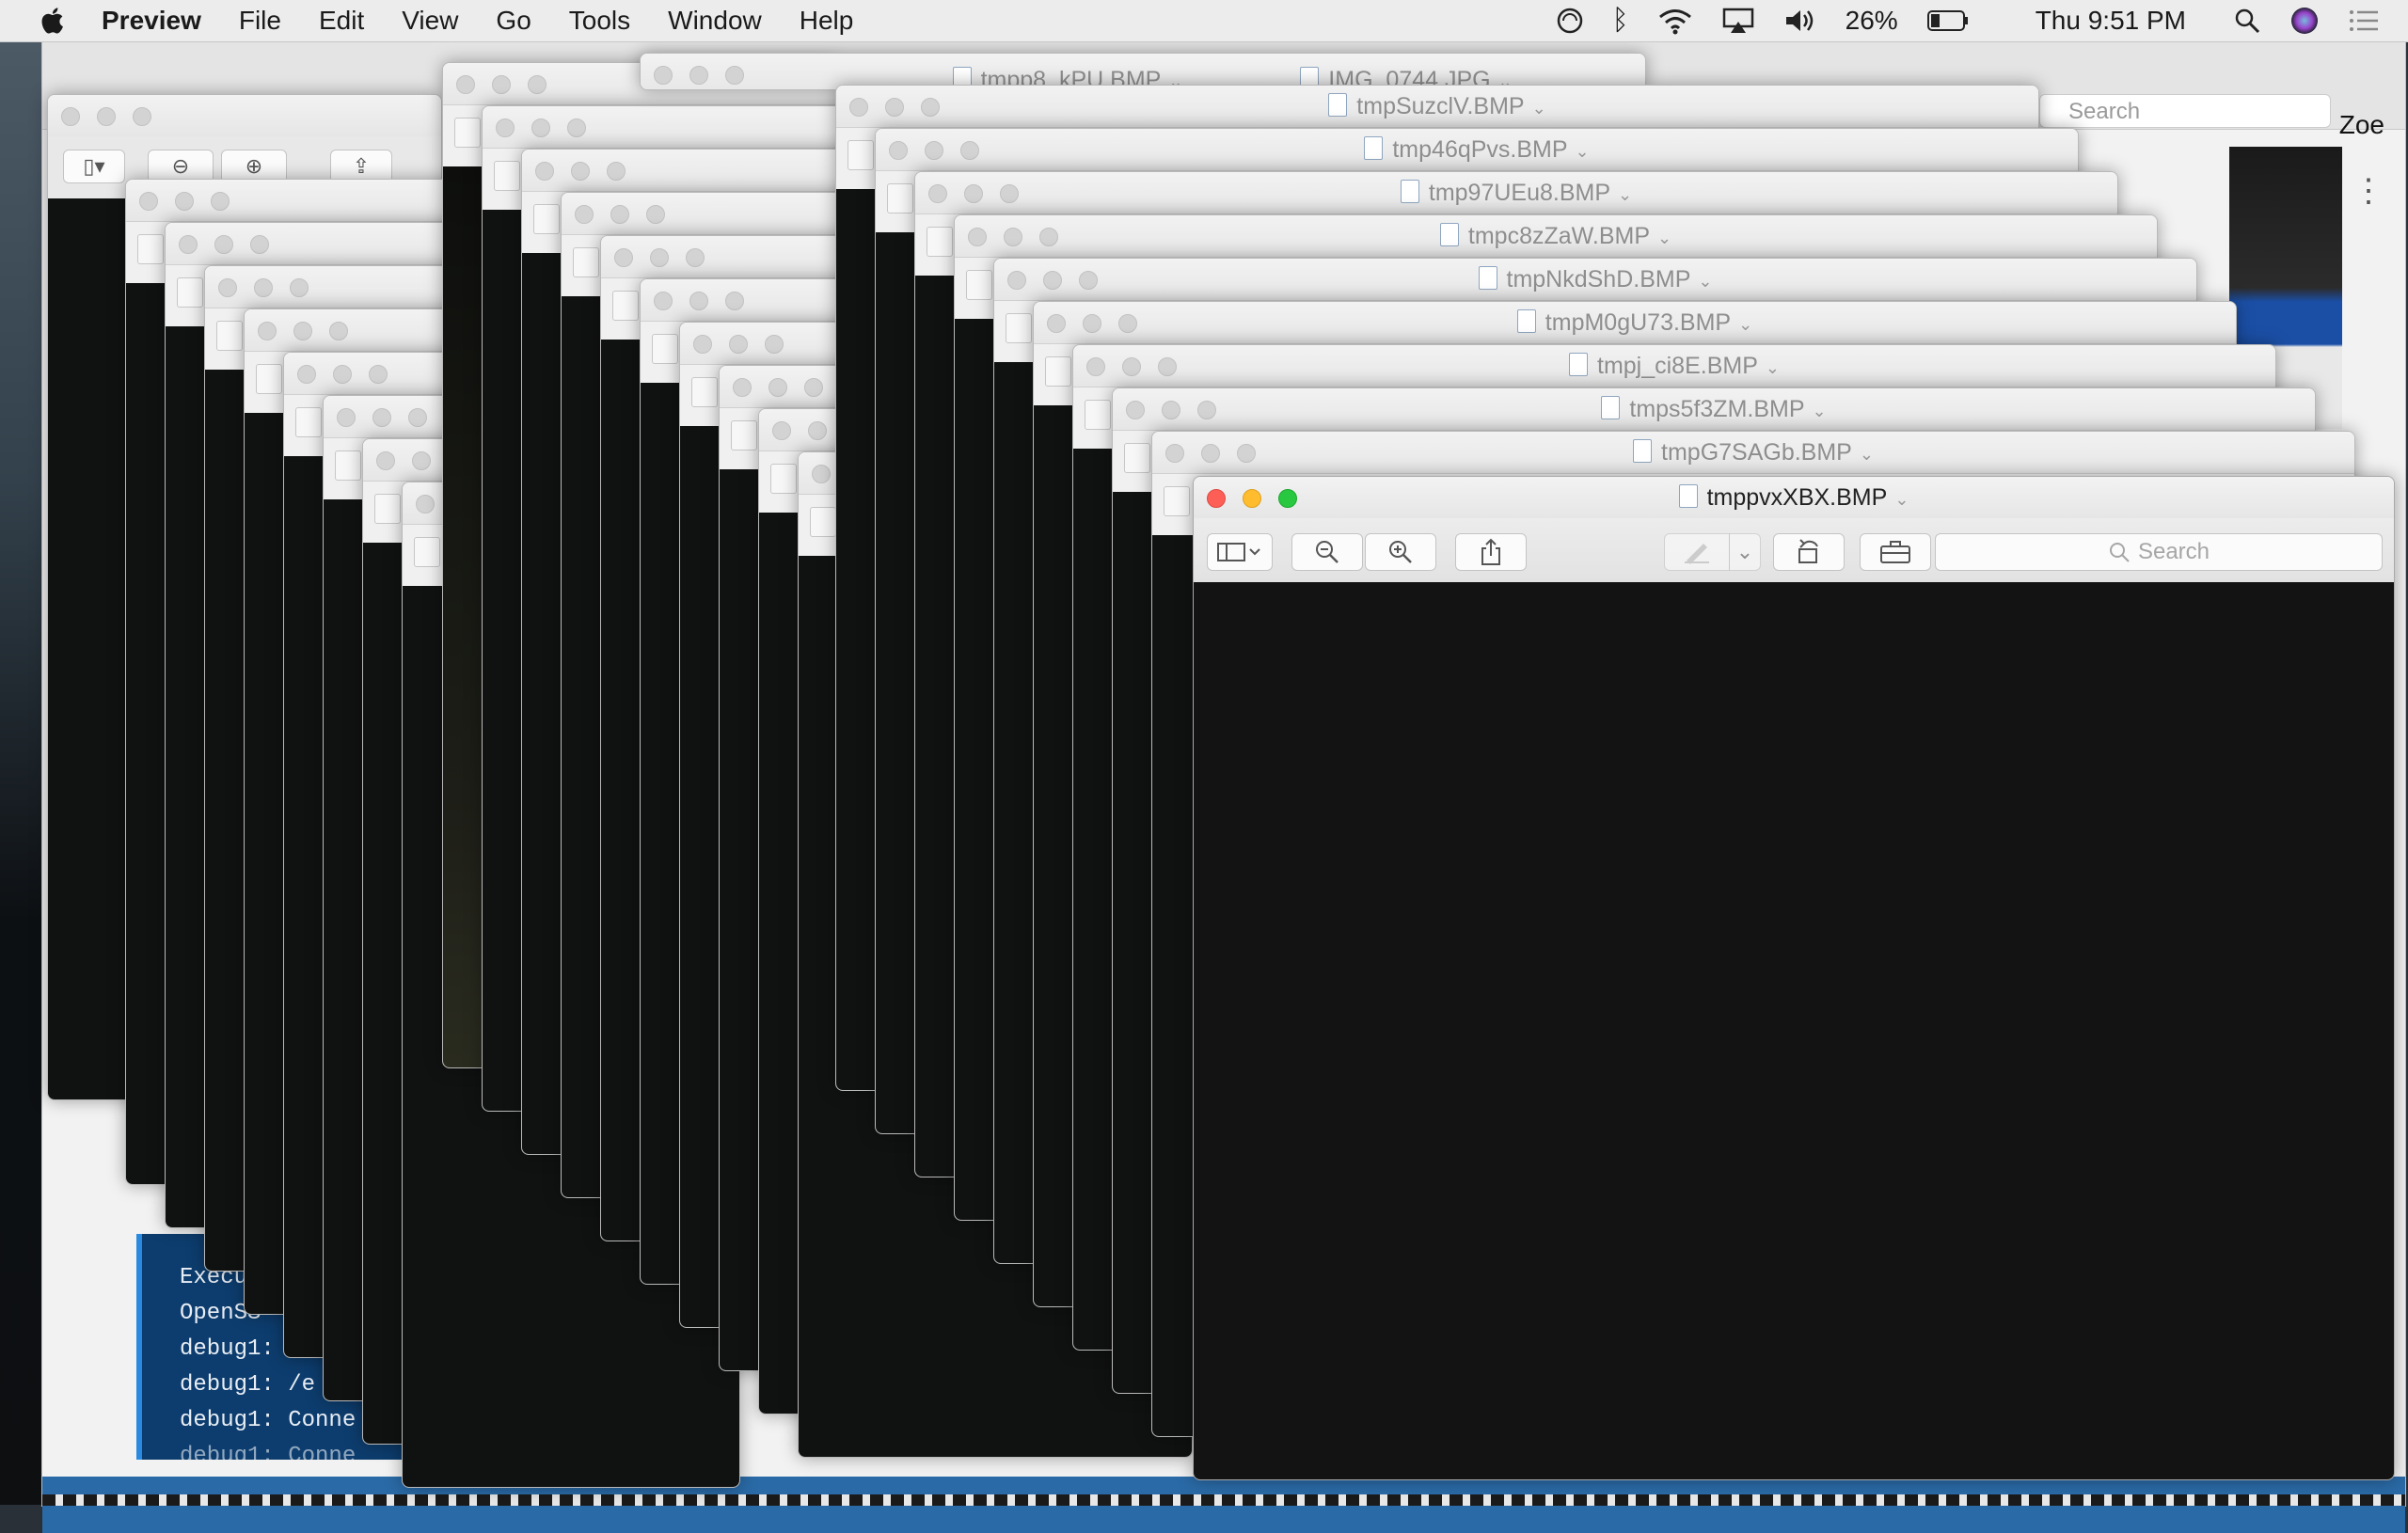 This screenshot has width=2408, height=1533. What do you see at coordinates (1570, 21) in the screenshot?
I see `time-machine-icon` at bounding box center [1570, 21].